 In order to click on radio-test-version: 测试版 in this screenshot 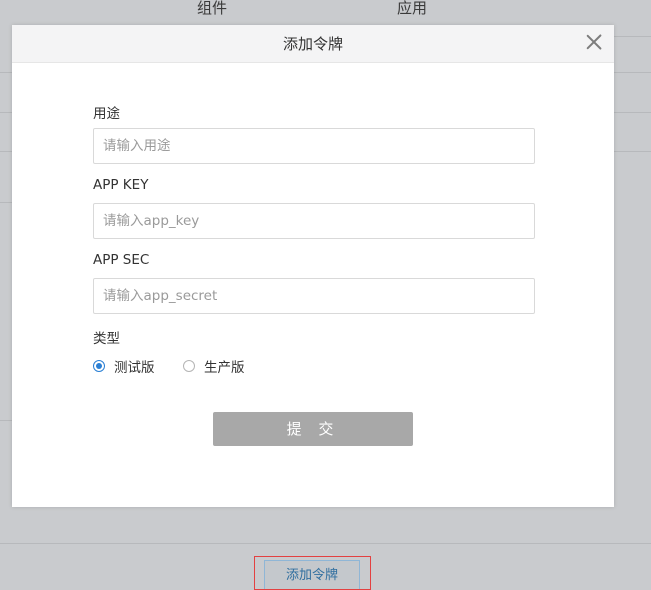, I will do `click(124, 366)`.